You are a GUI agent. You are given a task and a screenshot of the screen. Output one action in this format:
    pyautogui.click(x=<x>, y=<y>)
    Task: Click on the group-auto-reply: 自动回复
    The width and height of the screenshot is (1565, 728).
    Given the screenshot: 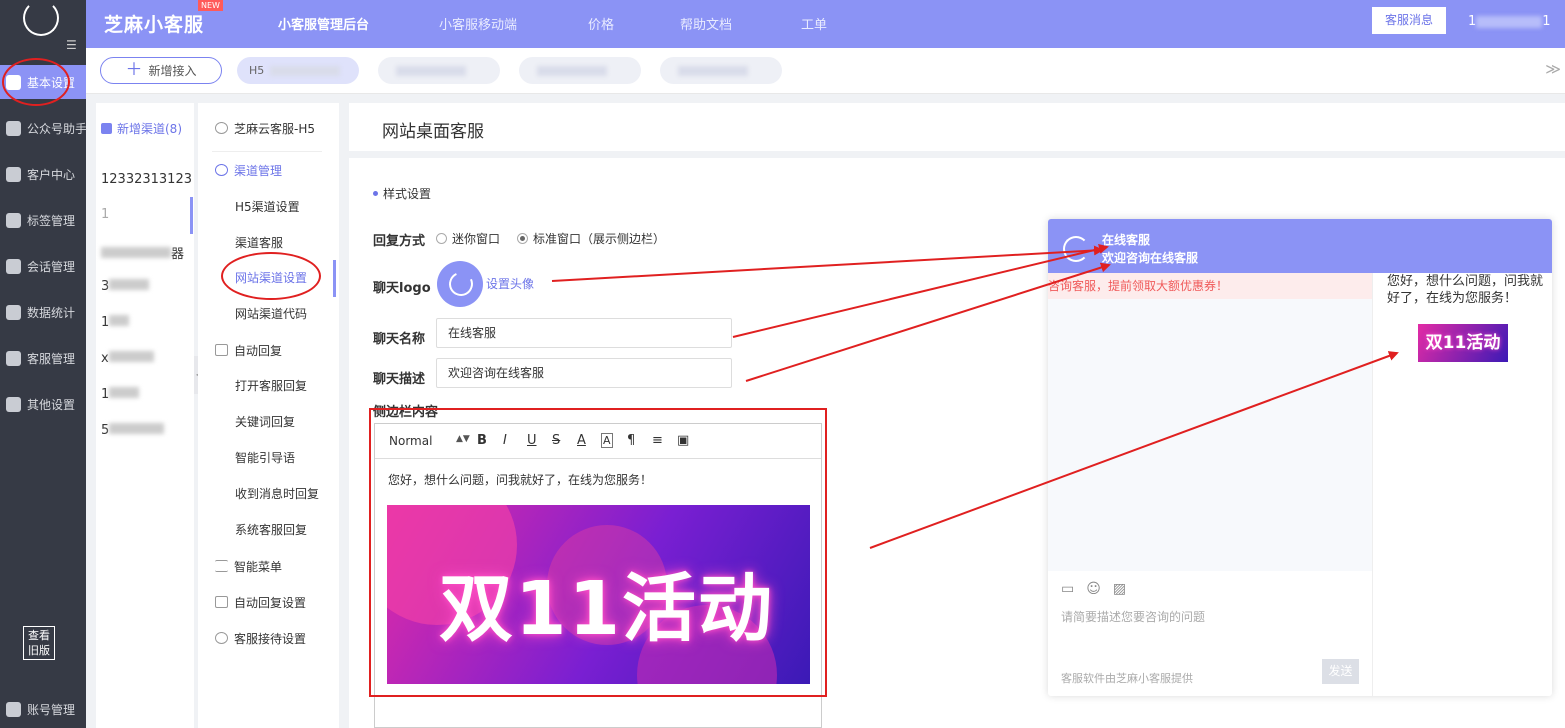 What is the action you would take?
    pyautogui.click(x=248, y=350)
    